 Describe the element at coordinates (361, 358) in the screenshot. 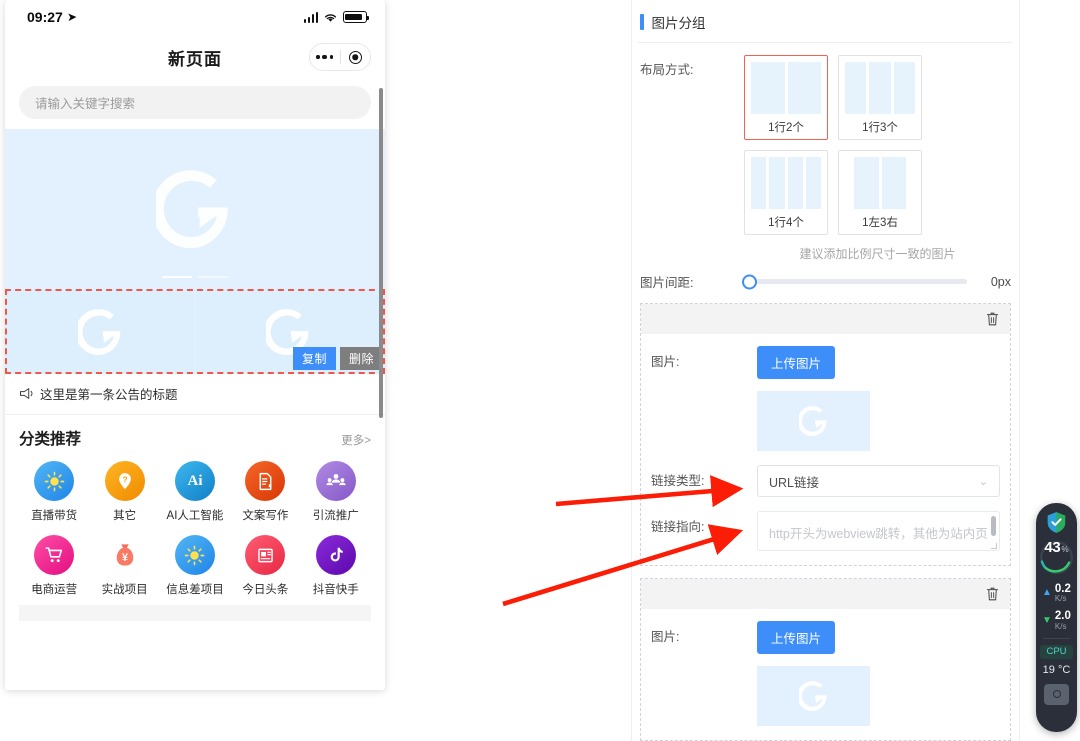

I see `delete-button: 删除` at that location.